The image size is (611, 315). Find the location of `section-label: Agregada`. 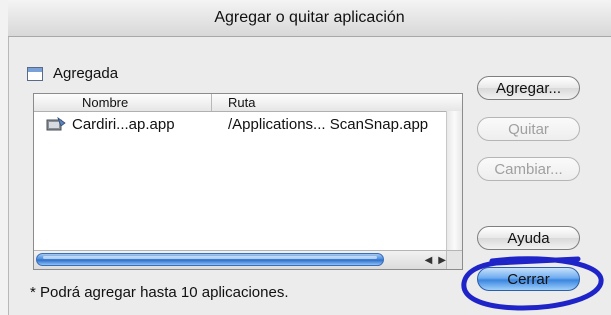

section-label: Agregada is located at coordinates (86, 73).